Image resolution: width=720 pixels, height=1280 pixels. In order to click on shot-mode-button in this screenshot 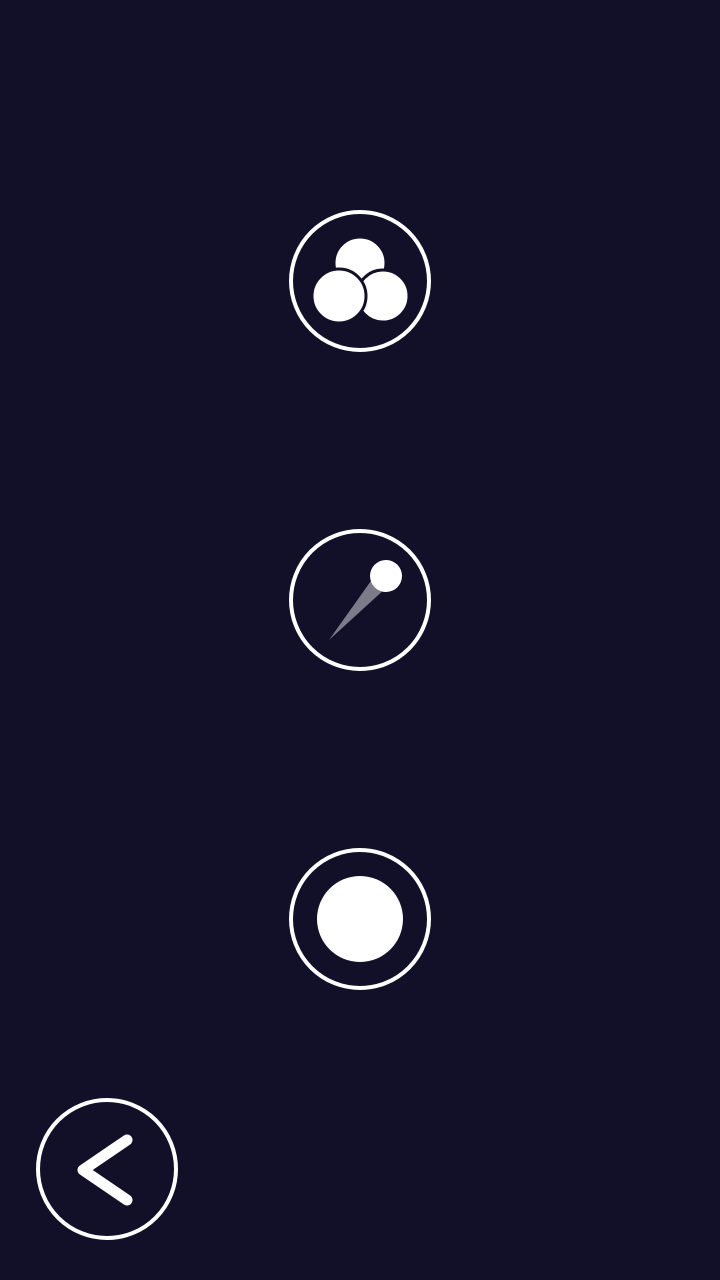, I will do `click(360, 600)`.